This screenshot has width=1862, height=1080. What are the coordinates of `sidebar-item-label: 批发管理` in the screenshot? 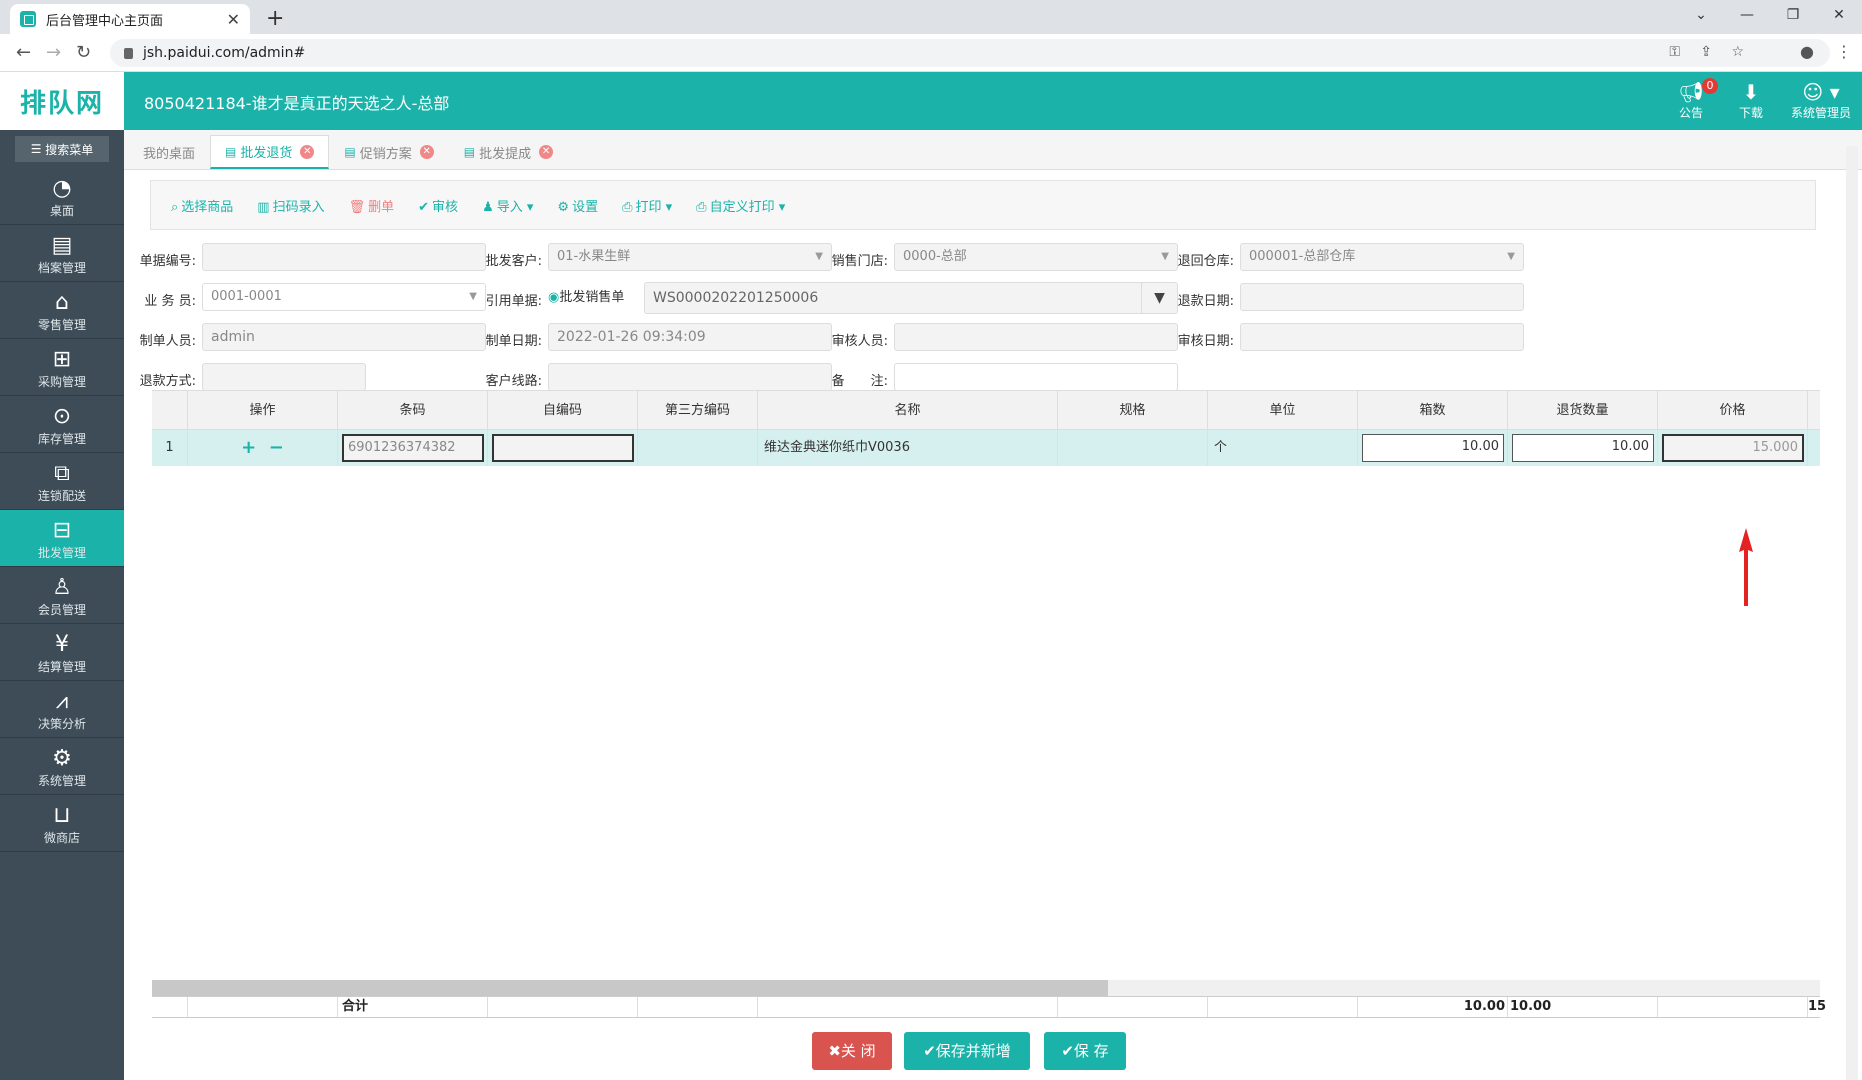 It's located at (61, 553).